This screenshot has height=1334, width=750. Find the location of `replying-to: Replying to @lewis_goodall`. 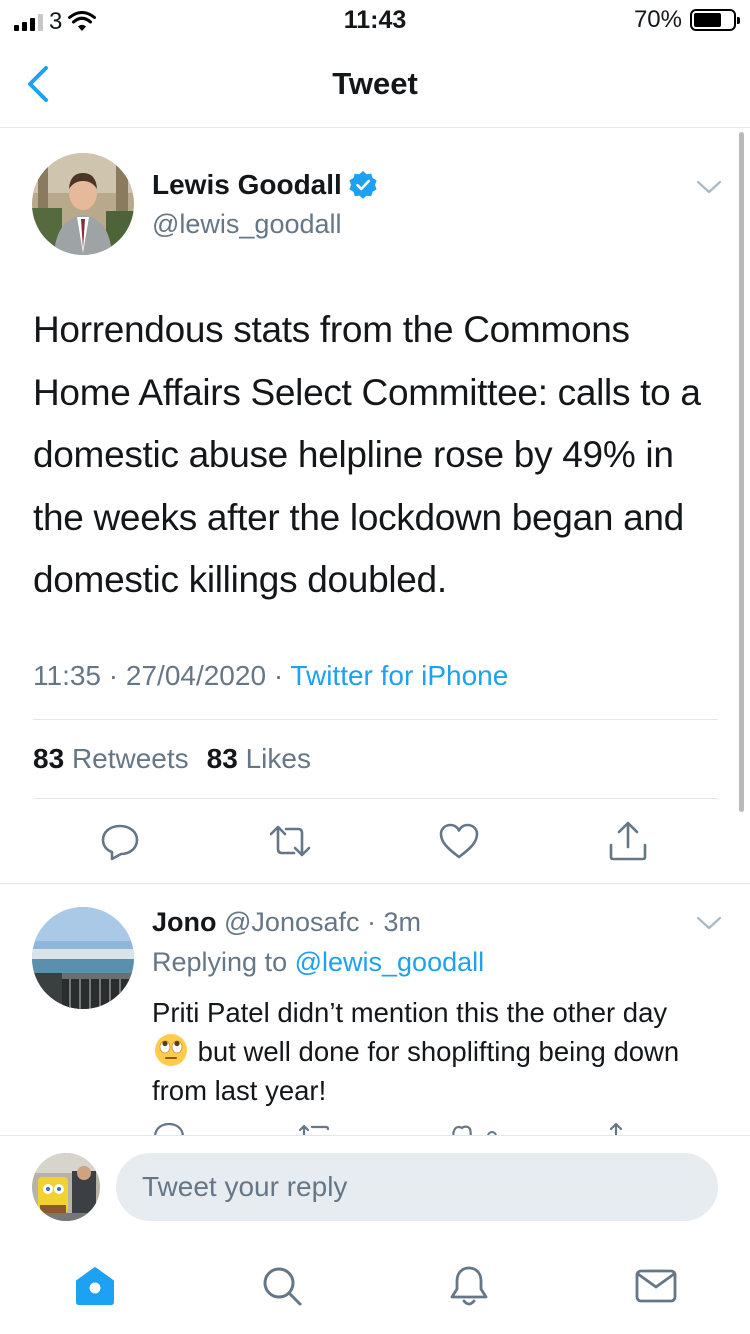

replying-to: Replying to @lewis_goodall is located at coordinates (318, 962).